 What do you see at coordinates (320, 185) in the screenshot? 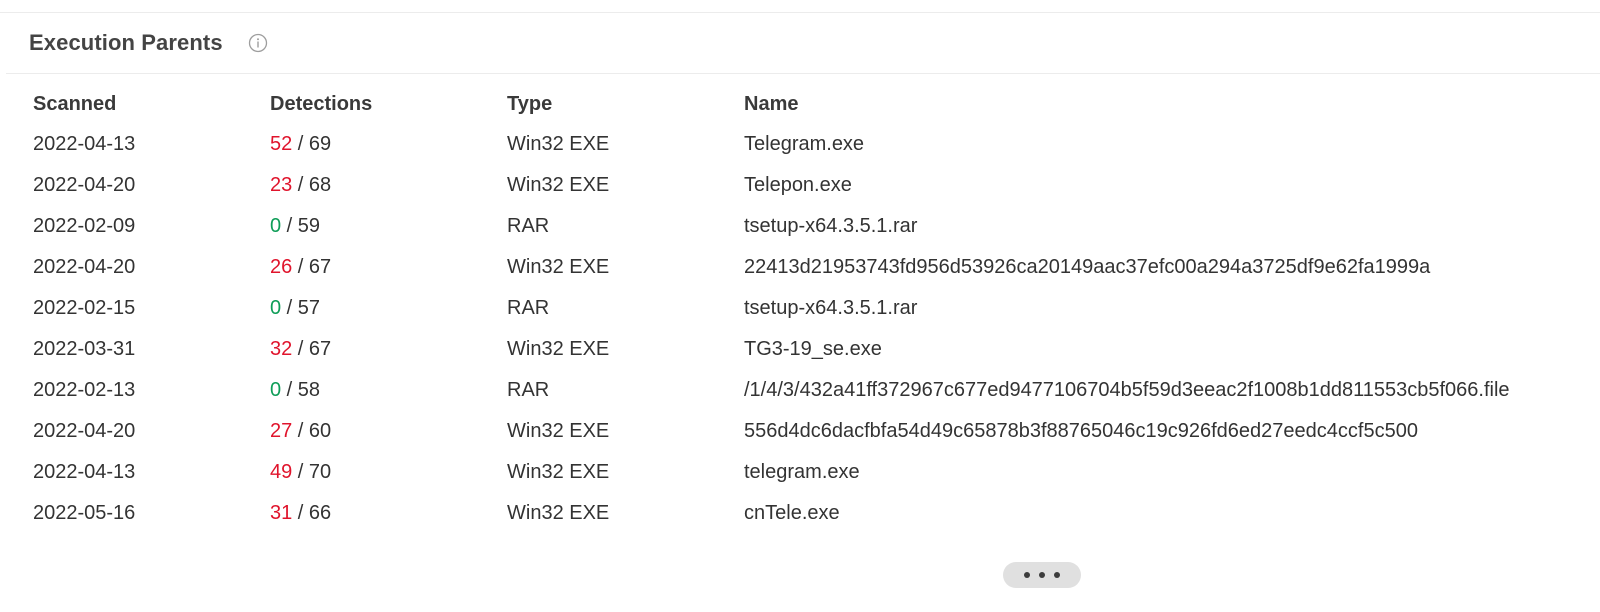
I see `engine-total: 68` at bounding box center [320, 185].